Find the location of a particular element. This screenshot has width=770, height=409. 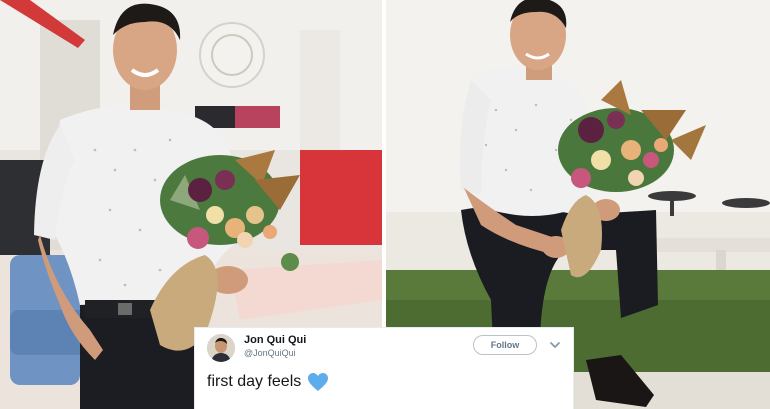

chevron-down-icon is located at coordinates (555, 345).